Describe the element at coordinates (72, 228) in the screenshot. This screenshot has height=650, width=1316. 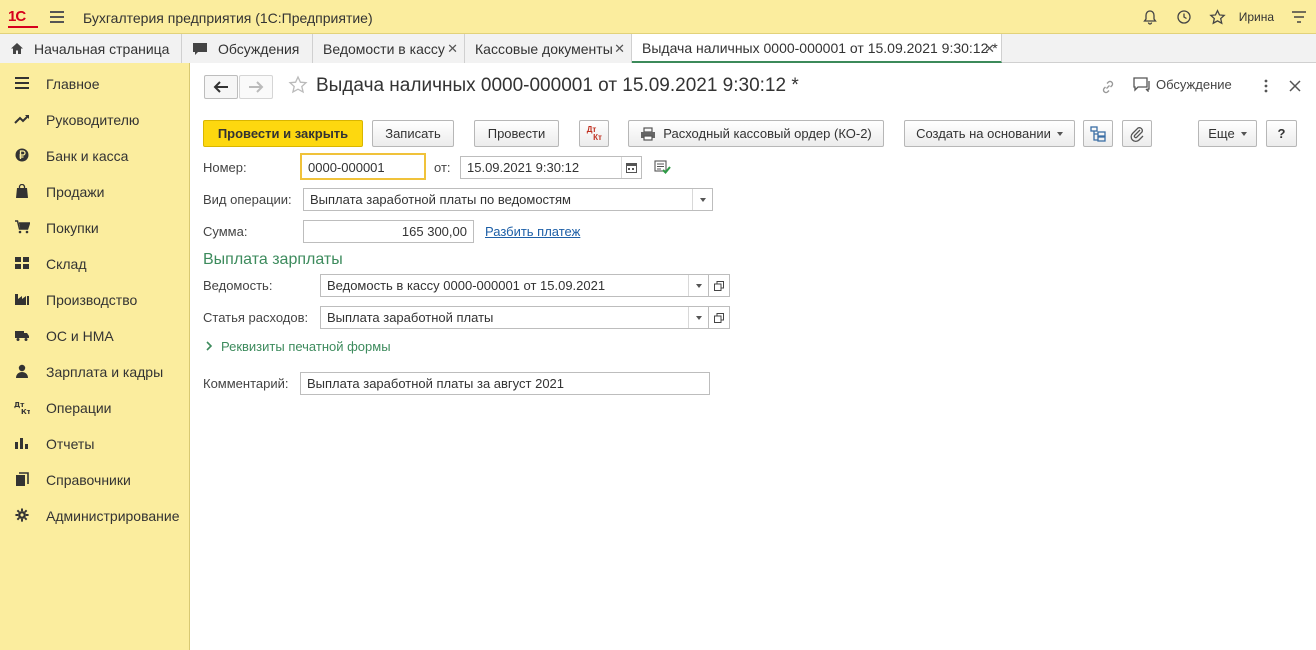
I see `sidebar-item-label: Покупки` at that location.